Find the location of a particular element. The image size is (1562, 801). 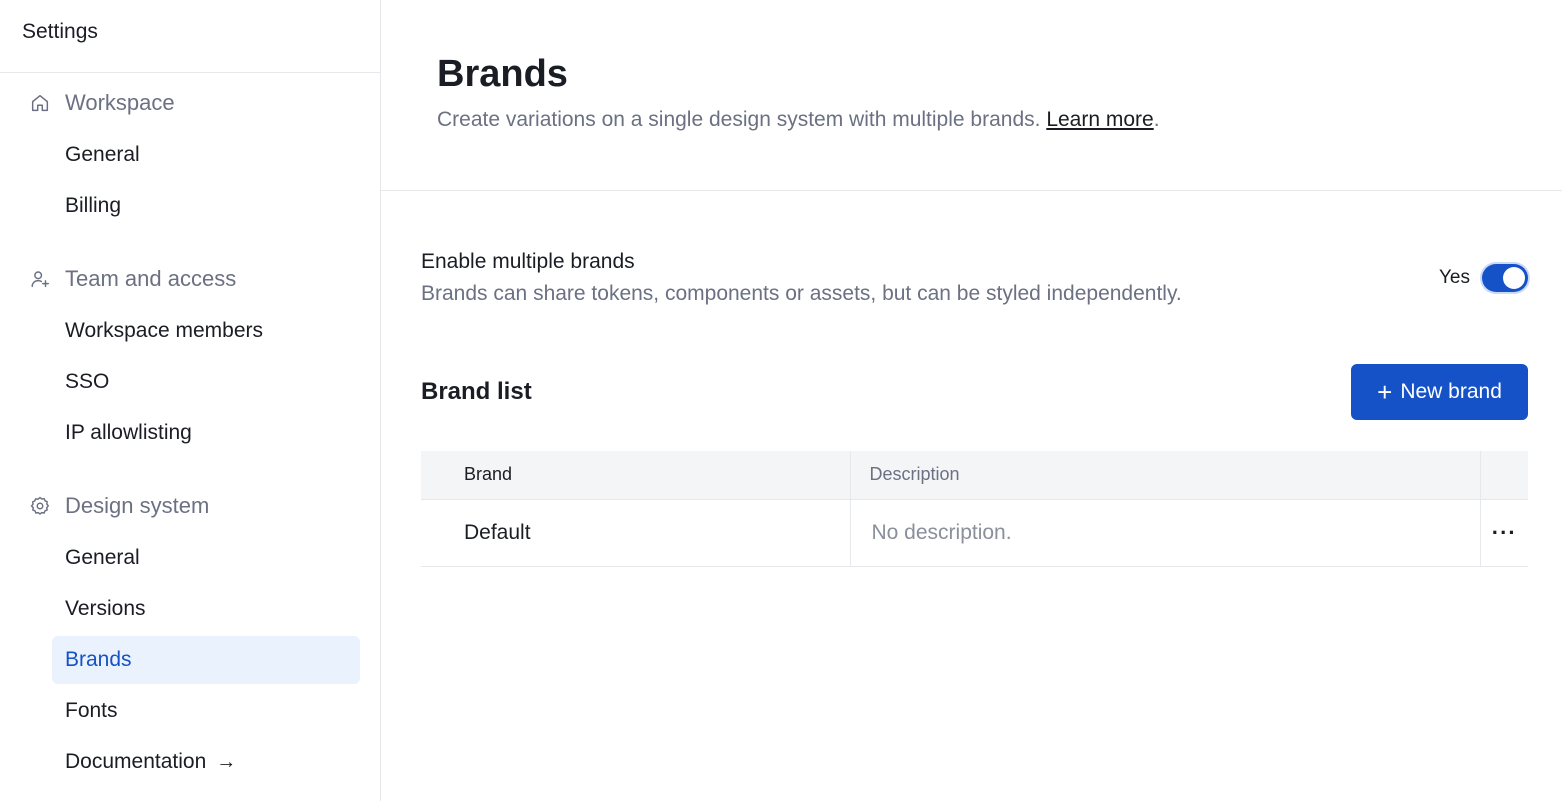

sidebar-item-label: SSO is located at coordinates (87, 381).